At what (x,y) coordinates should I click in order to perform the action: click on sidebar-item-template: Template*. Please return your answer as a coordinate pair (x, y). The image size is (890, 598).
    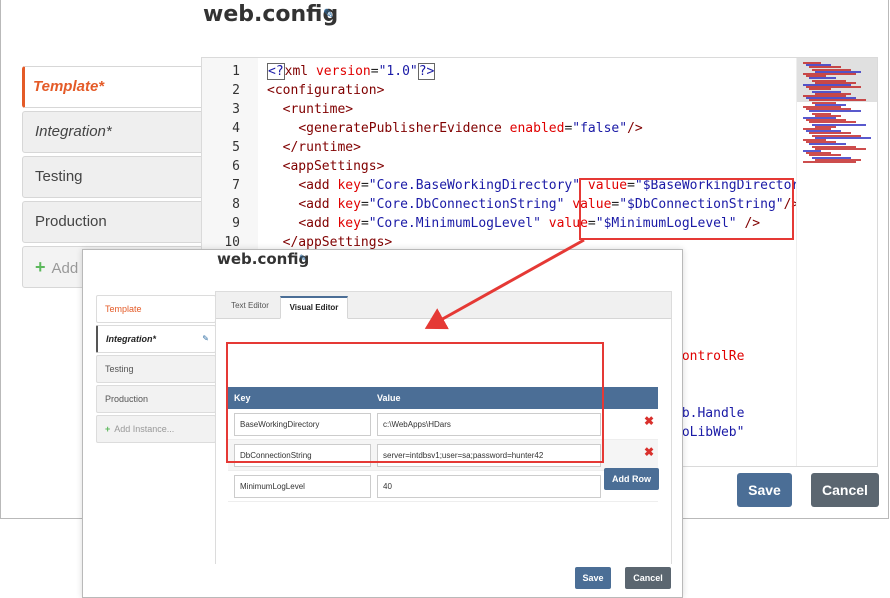
    Looking at the image, I should click on (122, 87).